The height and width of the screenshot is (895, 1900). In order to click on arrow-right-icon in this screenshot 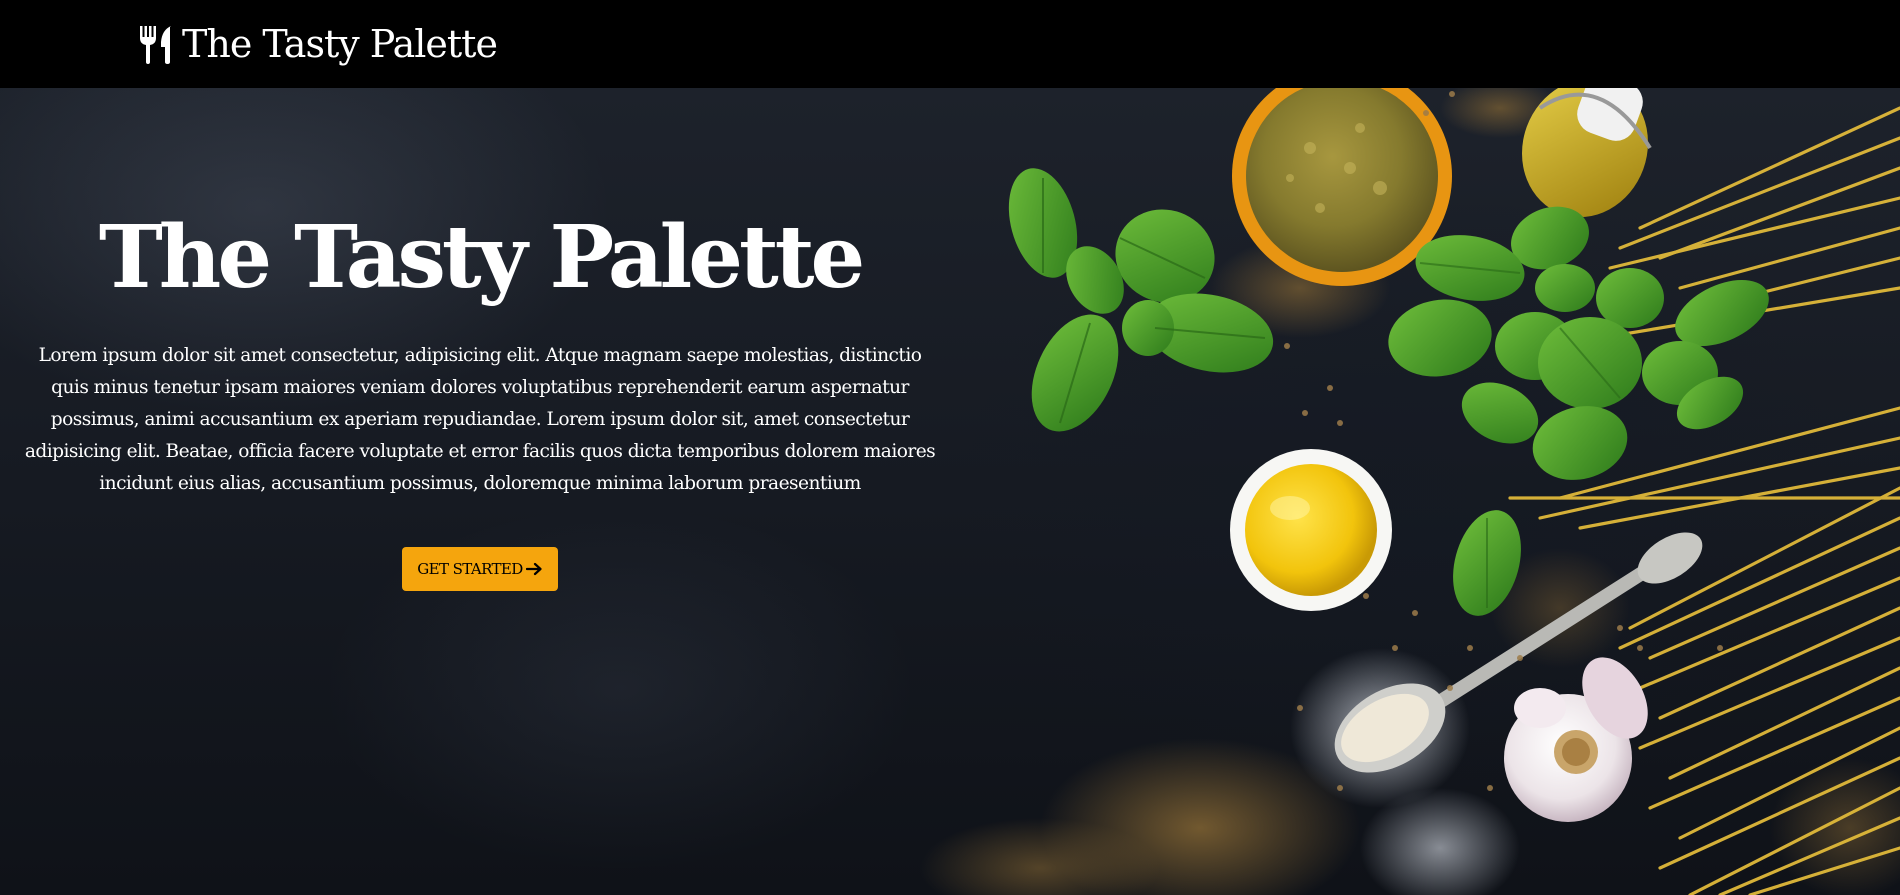, I will do `click(533, 569)`.